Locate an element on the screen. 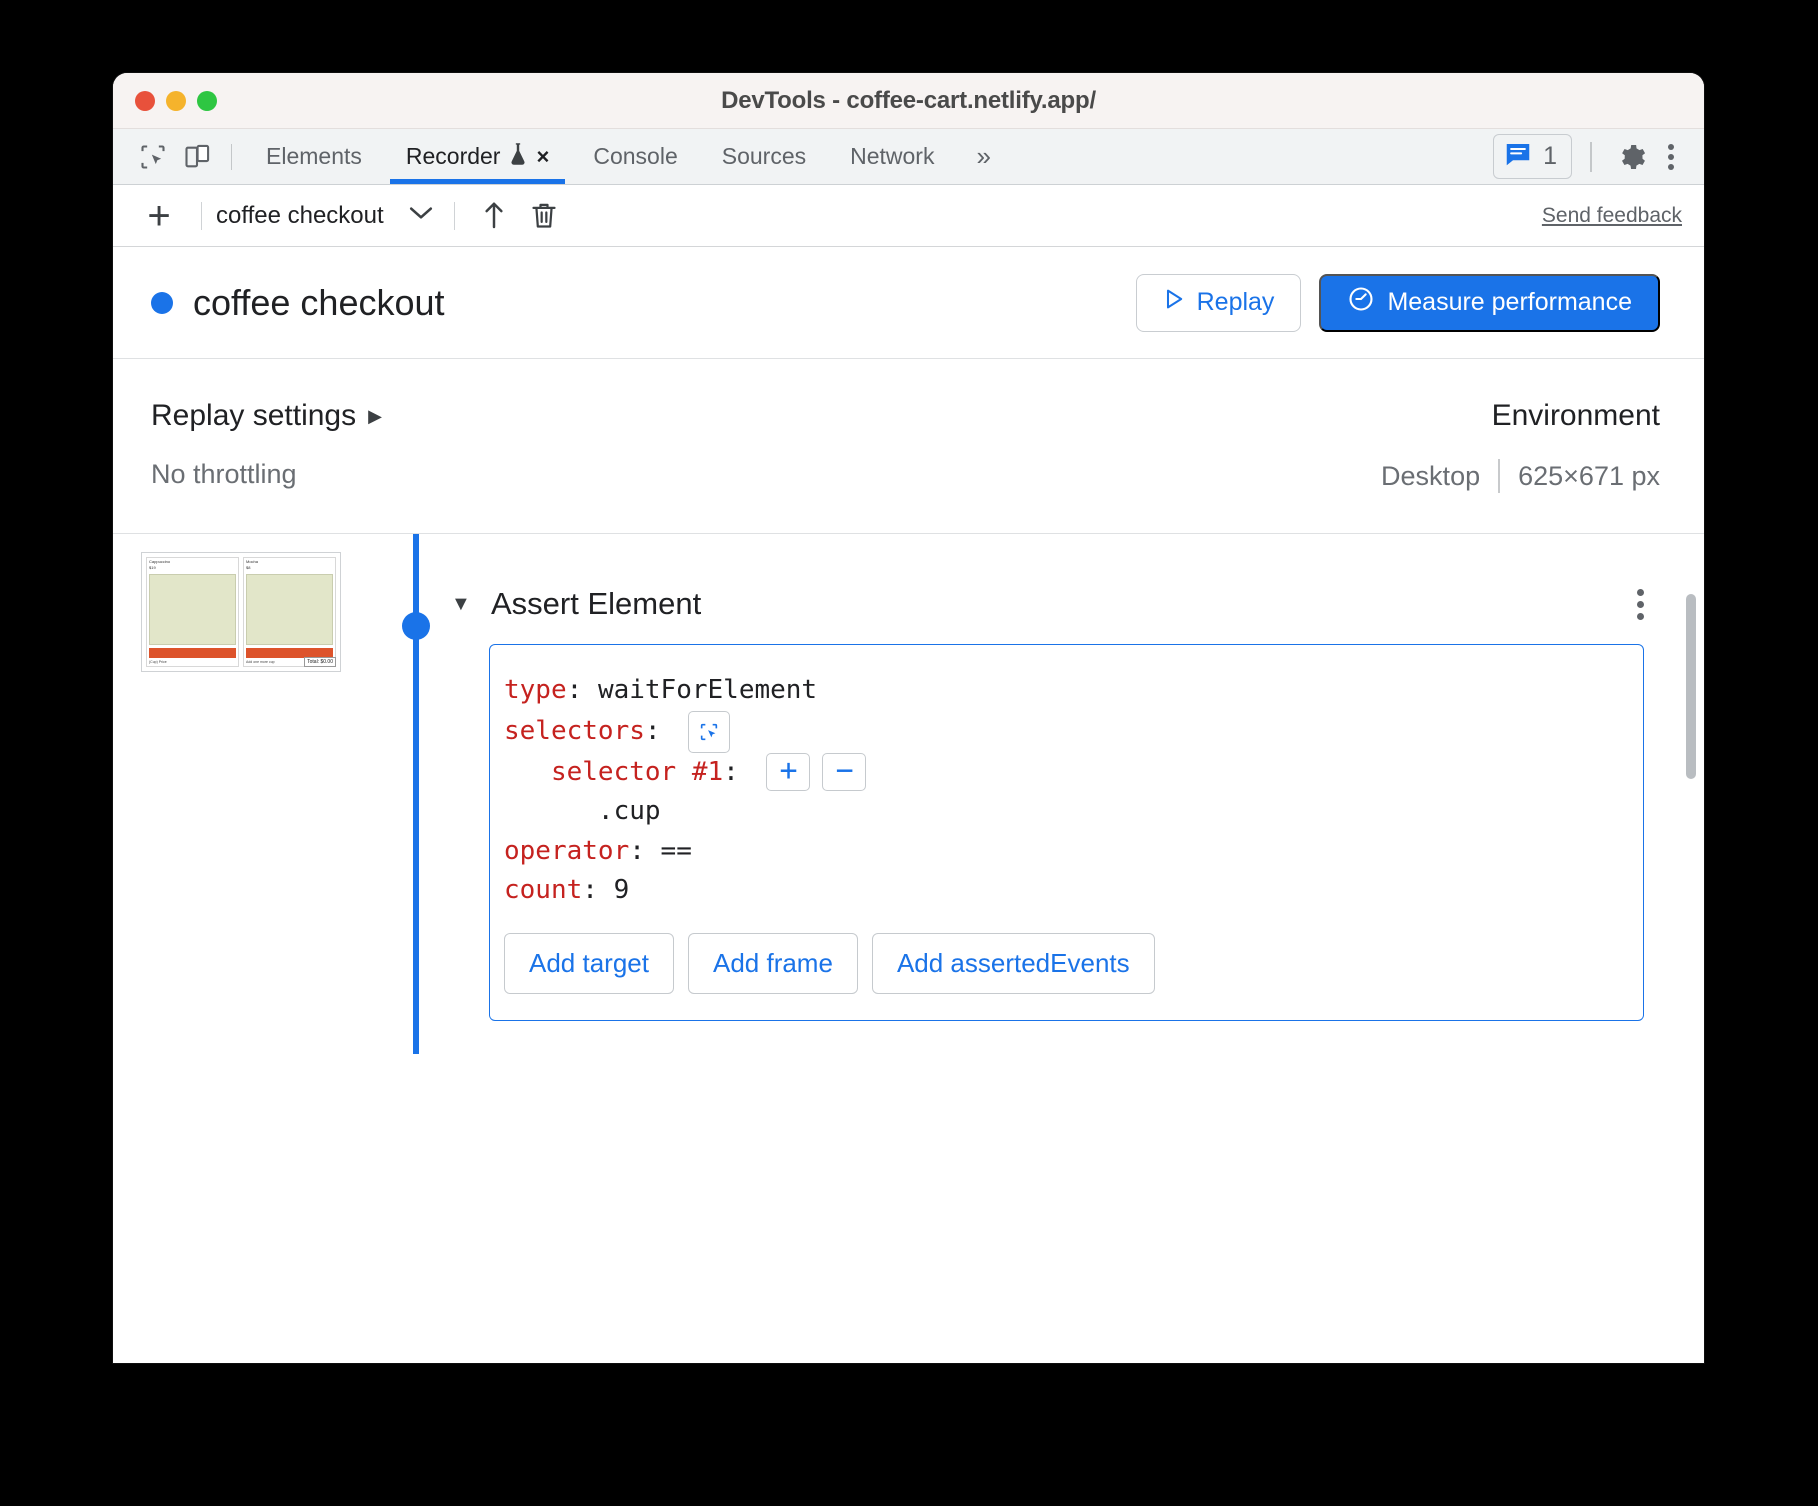 The width and height of the screenshot is (1818, 1506). step-click-header: ▶ Click is located at coordinates (1077, 1037).